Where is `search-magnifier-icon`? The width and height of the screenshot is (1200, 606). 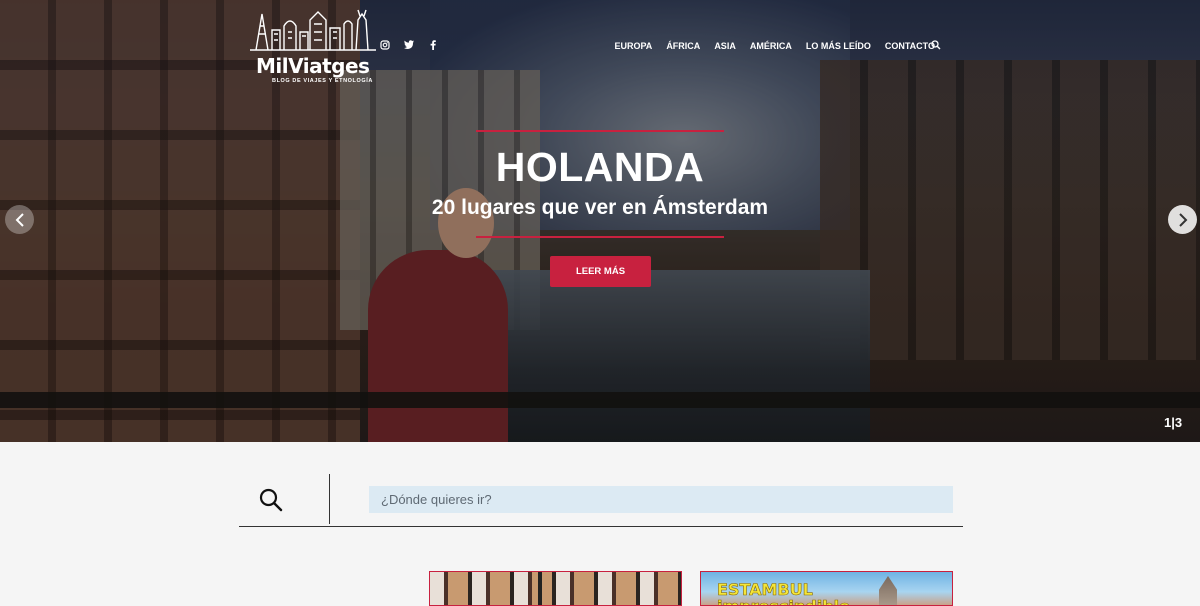
search-magnifier-icon is located at coordinates (271, 500).